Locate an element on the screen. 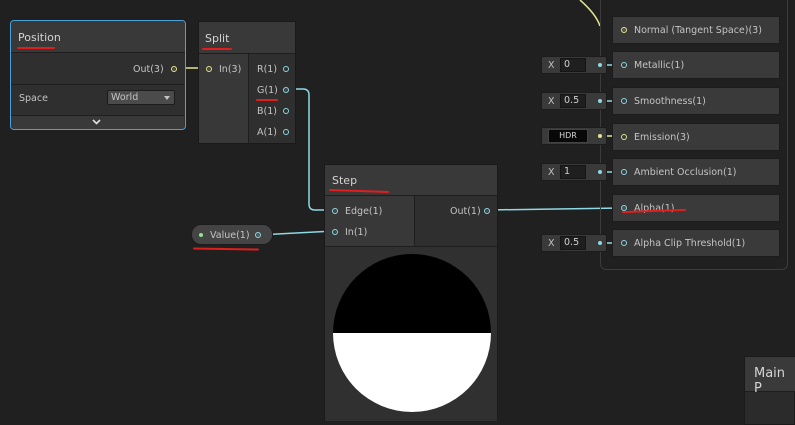 The width and height of the screenshot is (795, 425). metallic-input: X 0 is located at coordinates (574, 65).